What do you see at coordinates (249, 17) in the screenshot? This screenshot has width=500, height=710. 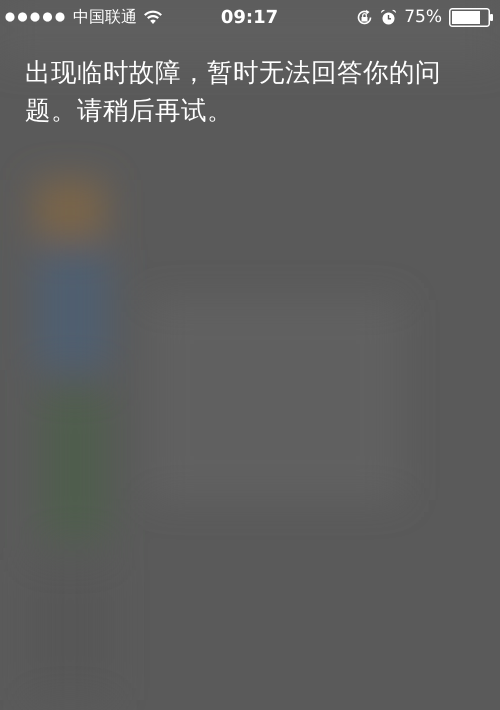 I see `status-time: 09:17` at bounding box center [249, 17].